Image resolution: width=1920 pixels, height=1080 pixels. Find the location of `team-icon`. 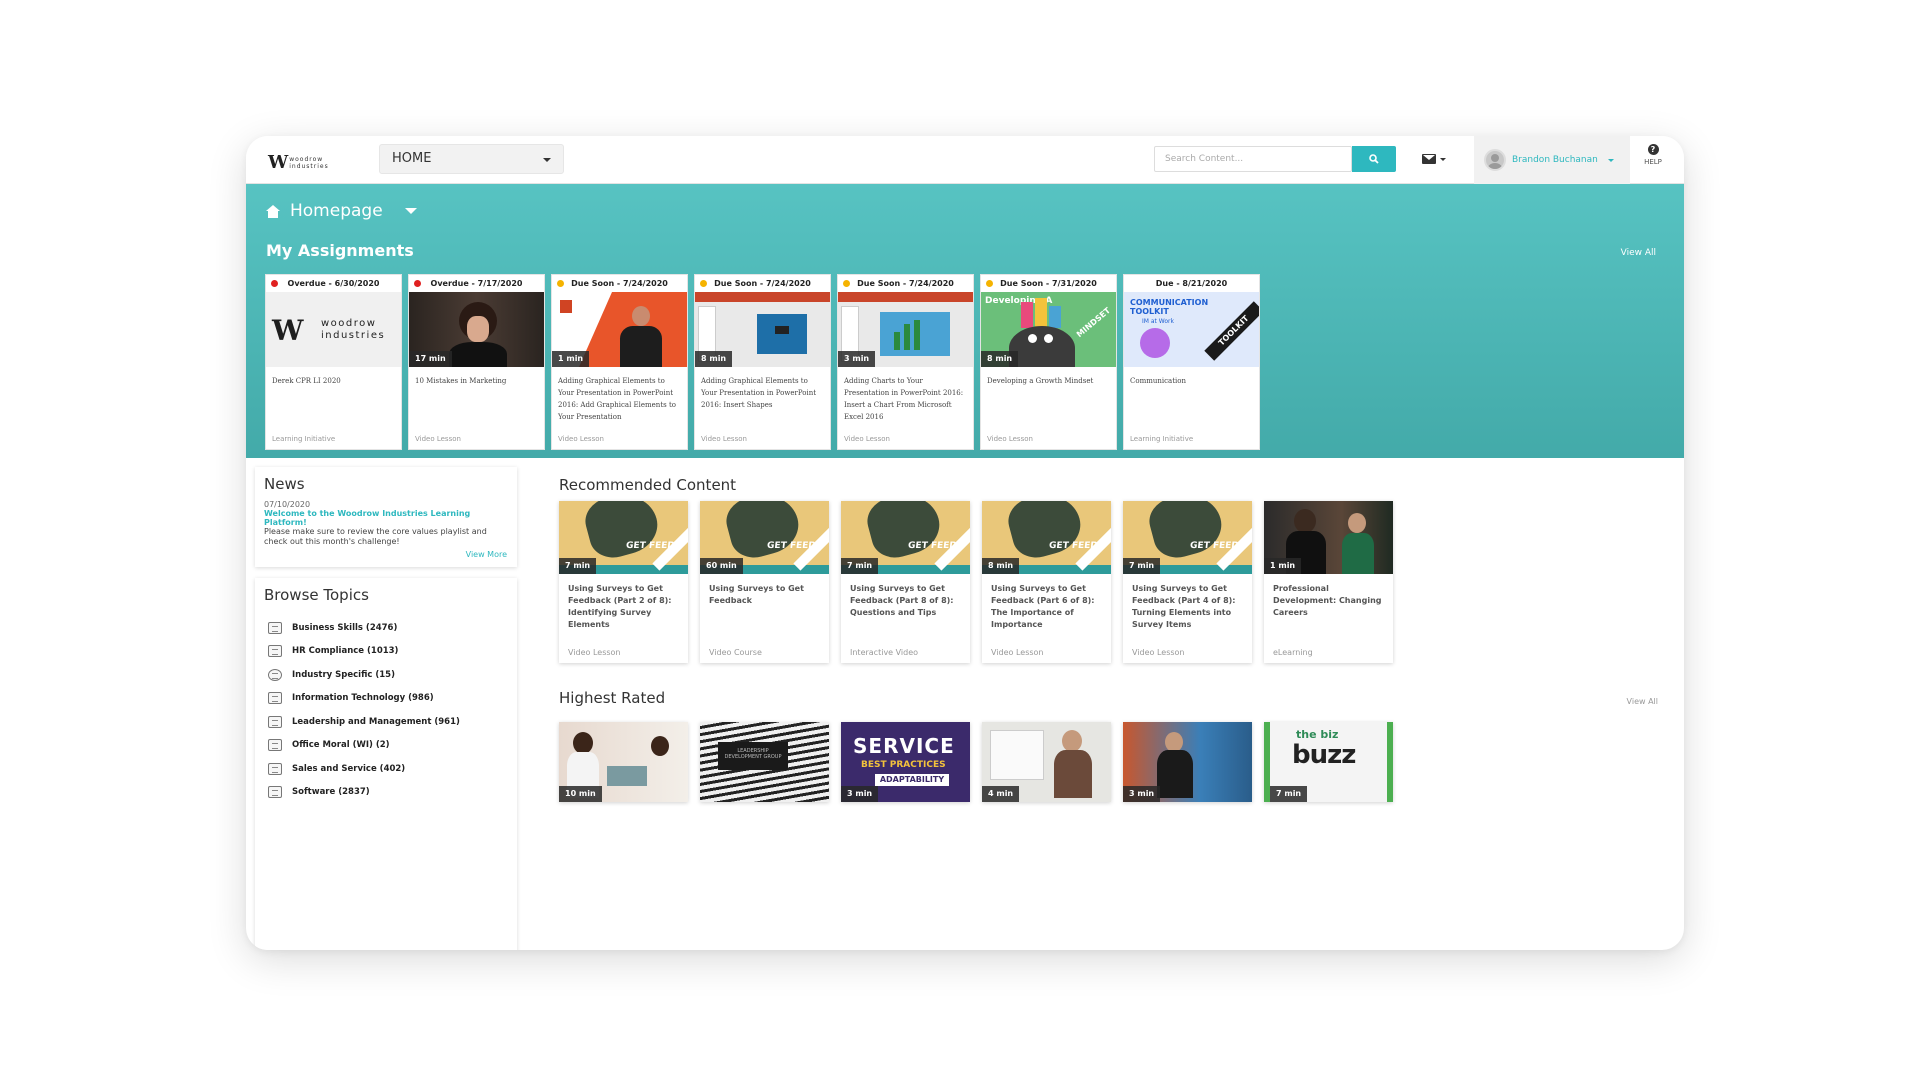

team-icon is located at coordinates (275, 721).